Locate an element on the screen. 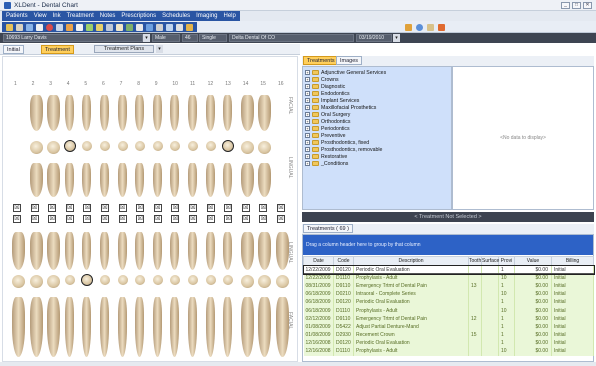 The width and height of the screenshot is (596, 366). tools-icon is located at coordinates (99, 27).